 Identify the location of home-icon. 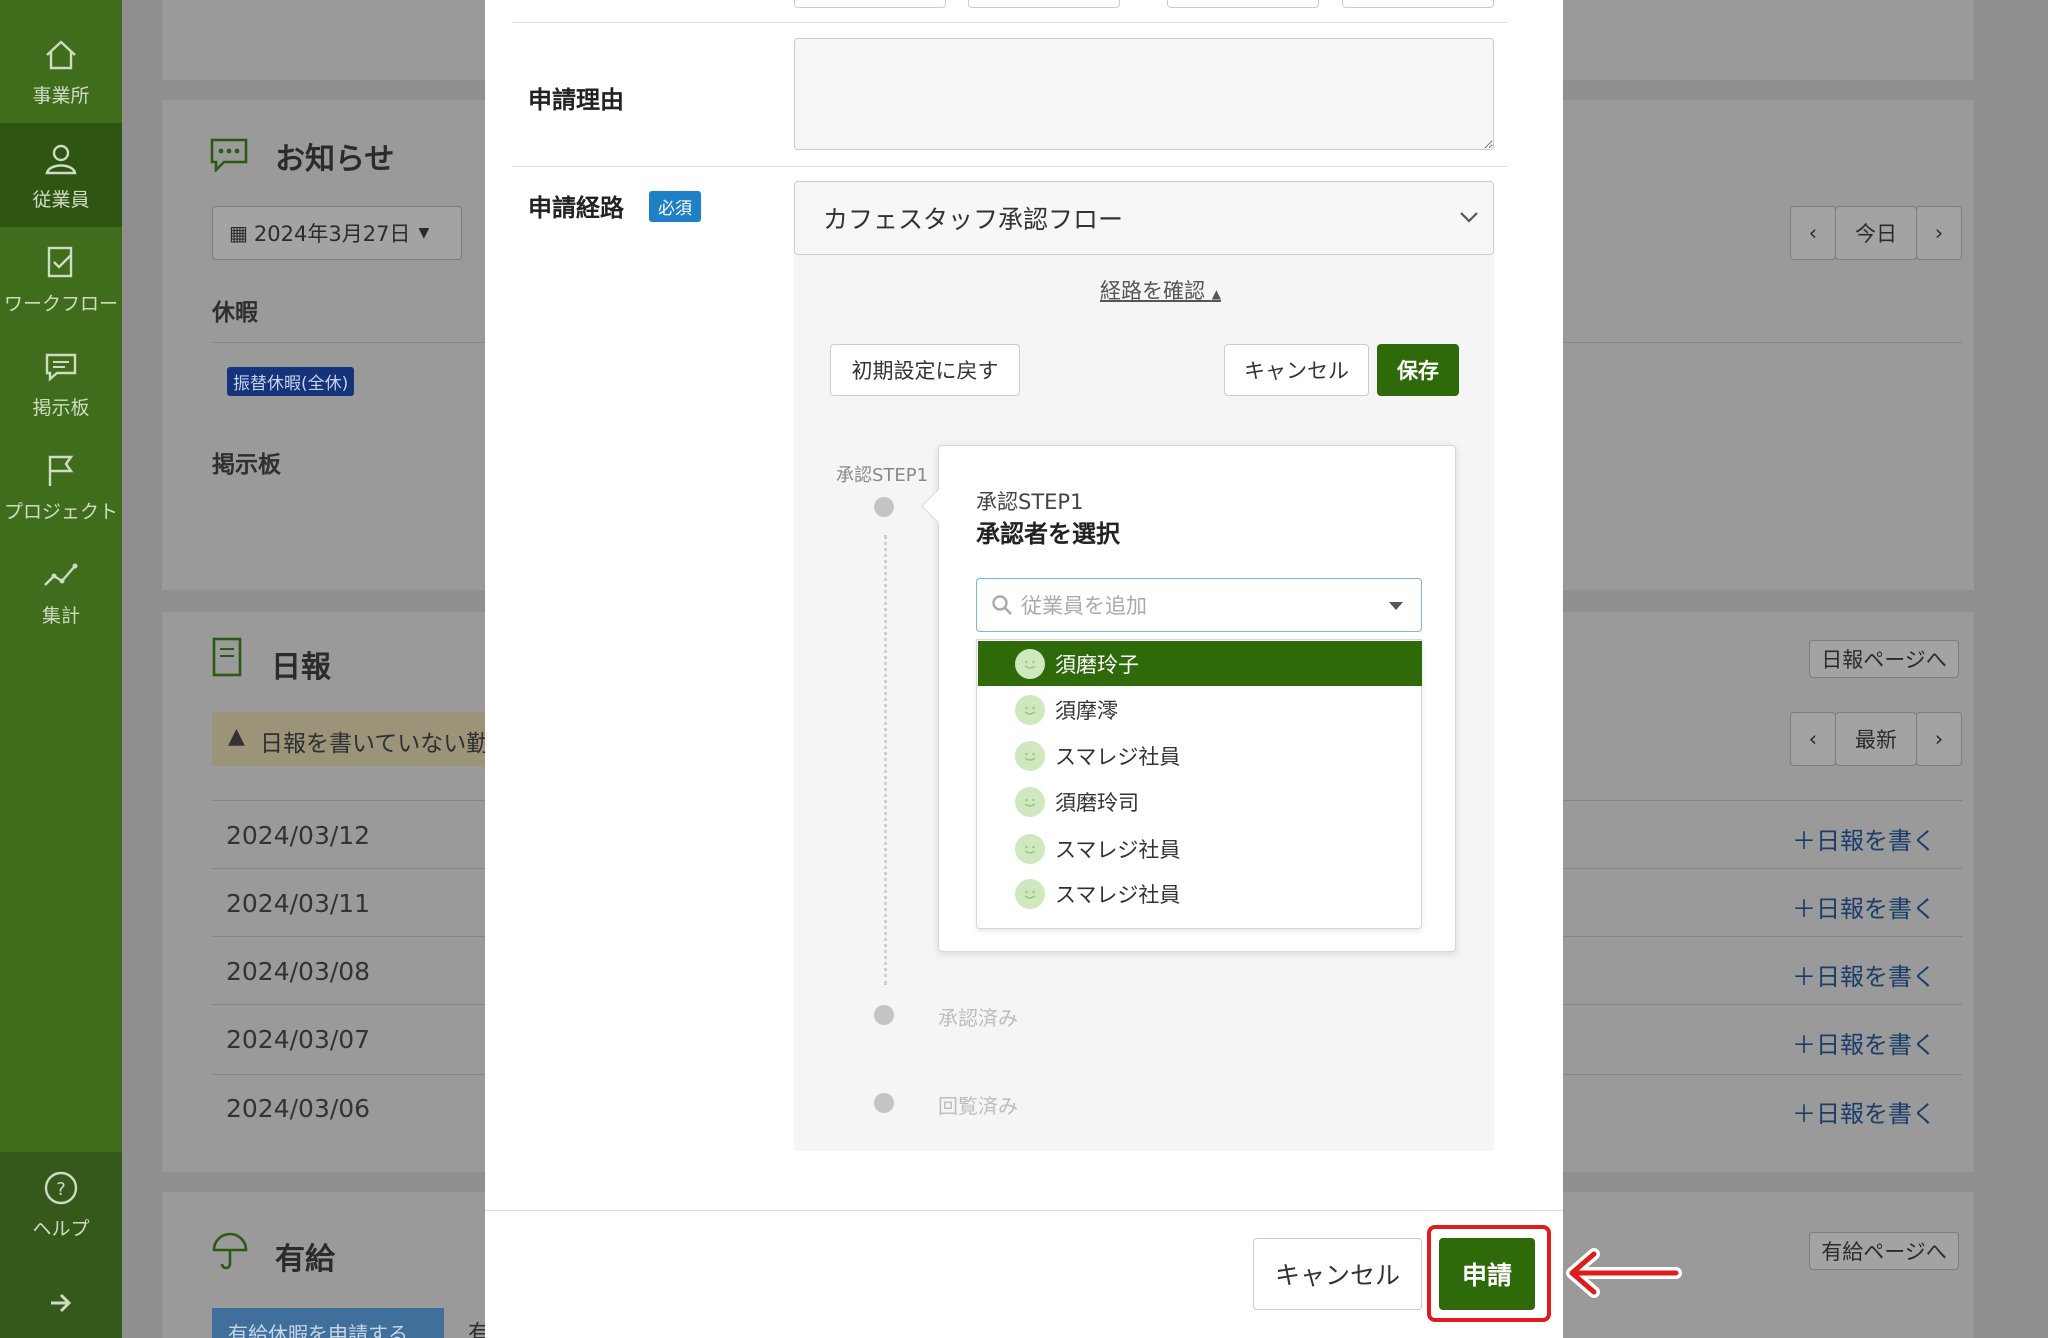
(61, 54).